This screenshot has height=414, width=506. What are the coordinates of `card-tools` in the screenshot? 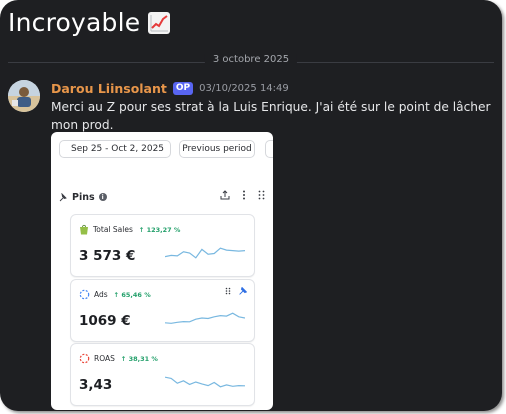 It's located at (236, 291).